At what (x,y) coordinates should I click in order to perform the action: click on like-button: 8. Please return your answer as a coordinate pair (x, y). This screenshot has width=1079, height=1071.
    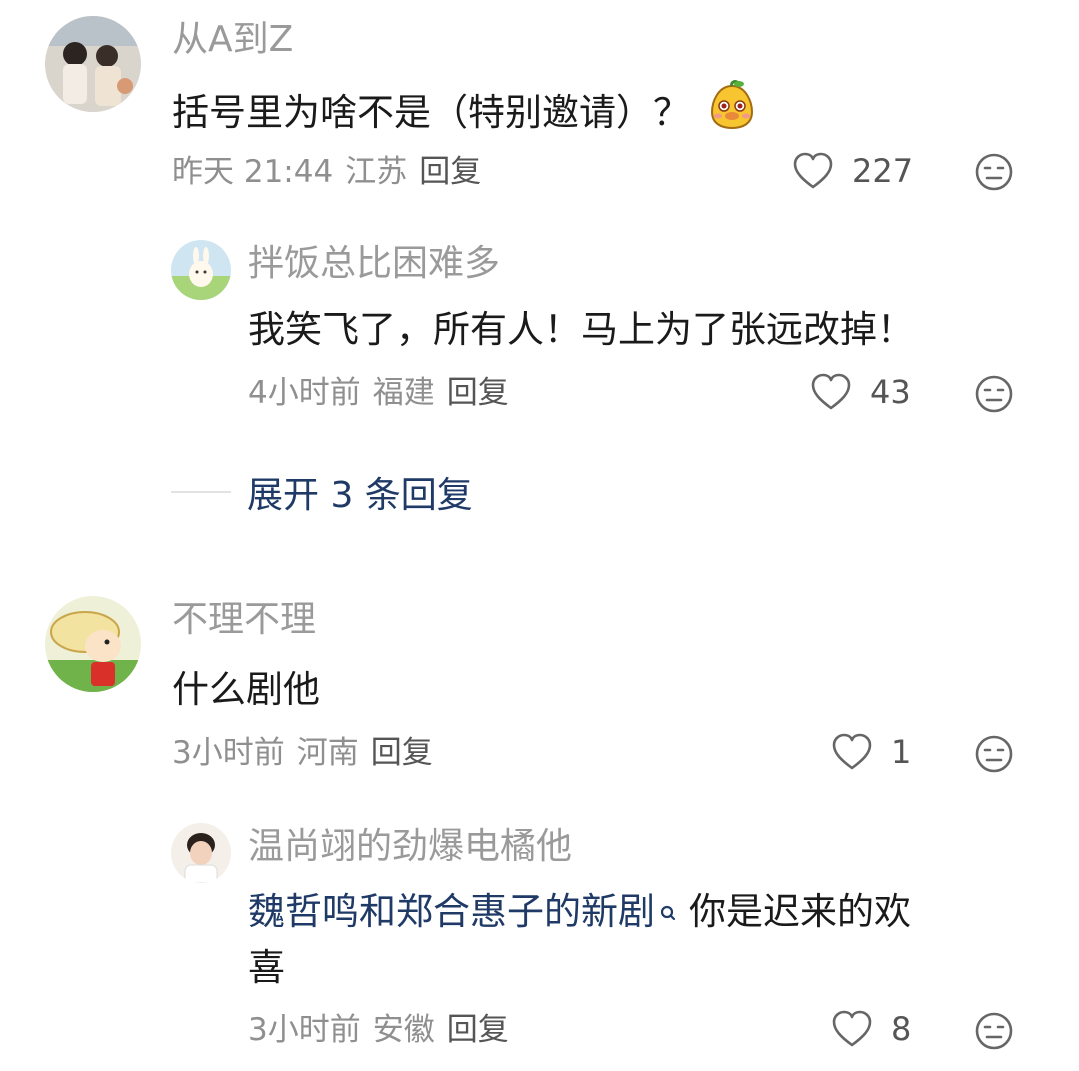
    Looking at the image, I should click on (871, 1029).